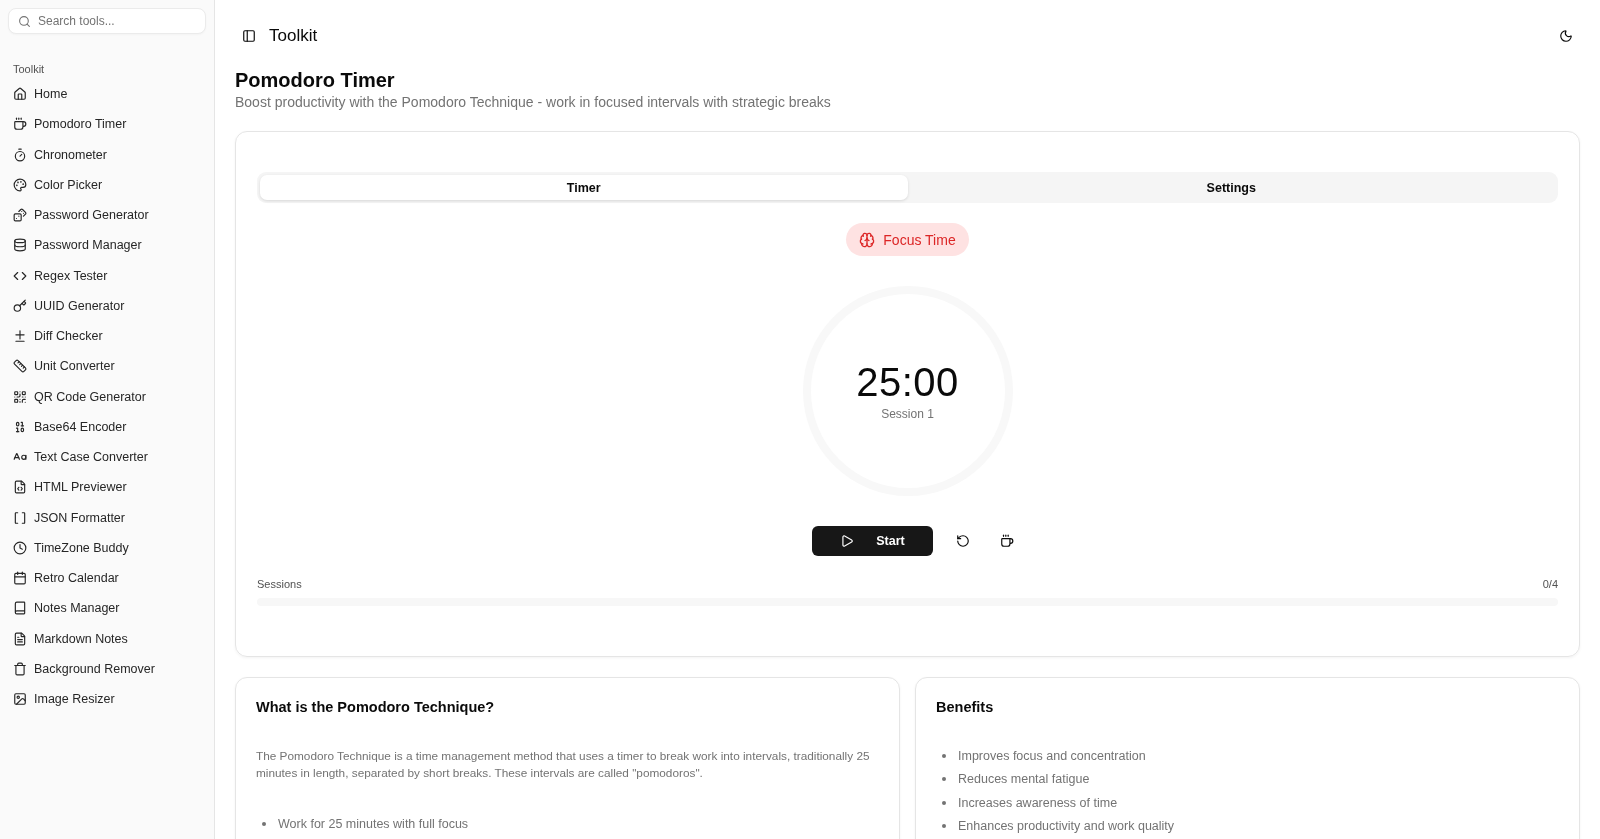 This screenshot has height=839, width=1600. I want to click on sidebar-item: Background Remover, so click(107, 668).